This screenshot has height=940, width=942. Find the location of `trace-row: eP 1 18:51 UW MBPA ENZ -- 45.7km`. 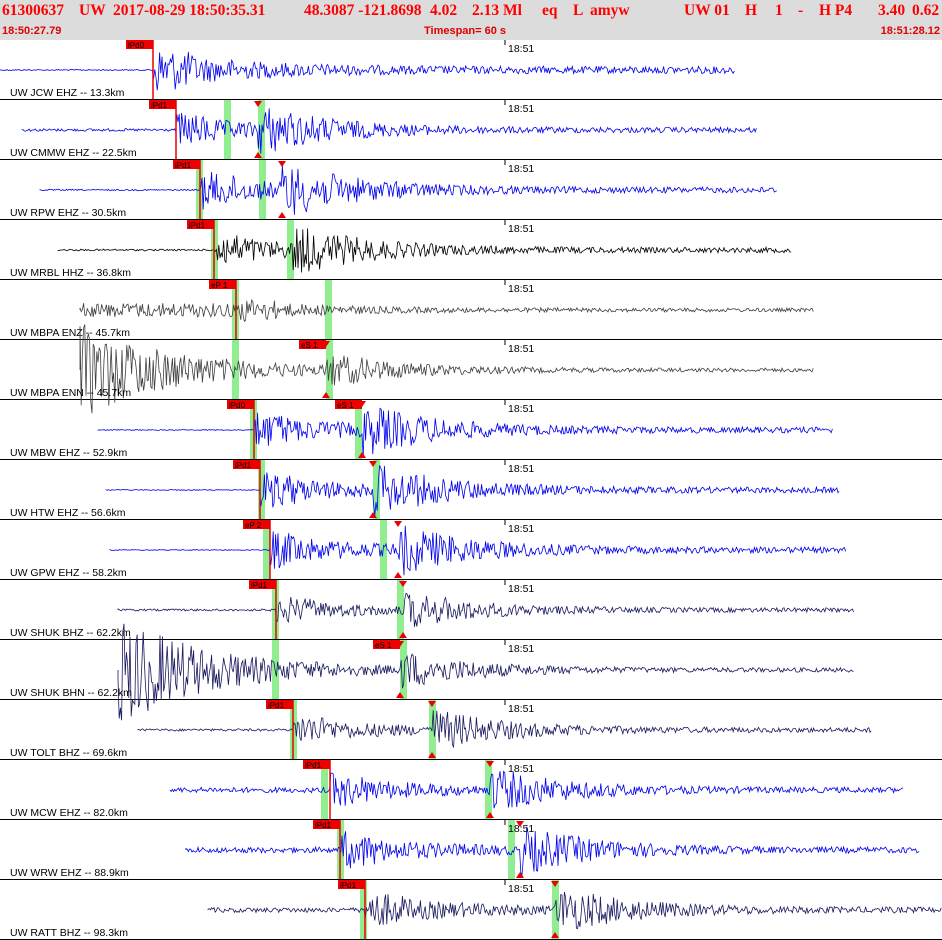

trace-row: eP 1 18:51 UW MBPA ENZ -- 45.7km is located at coordinates (471, 310).